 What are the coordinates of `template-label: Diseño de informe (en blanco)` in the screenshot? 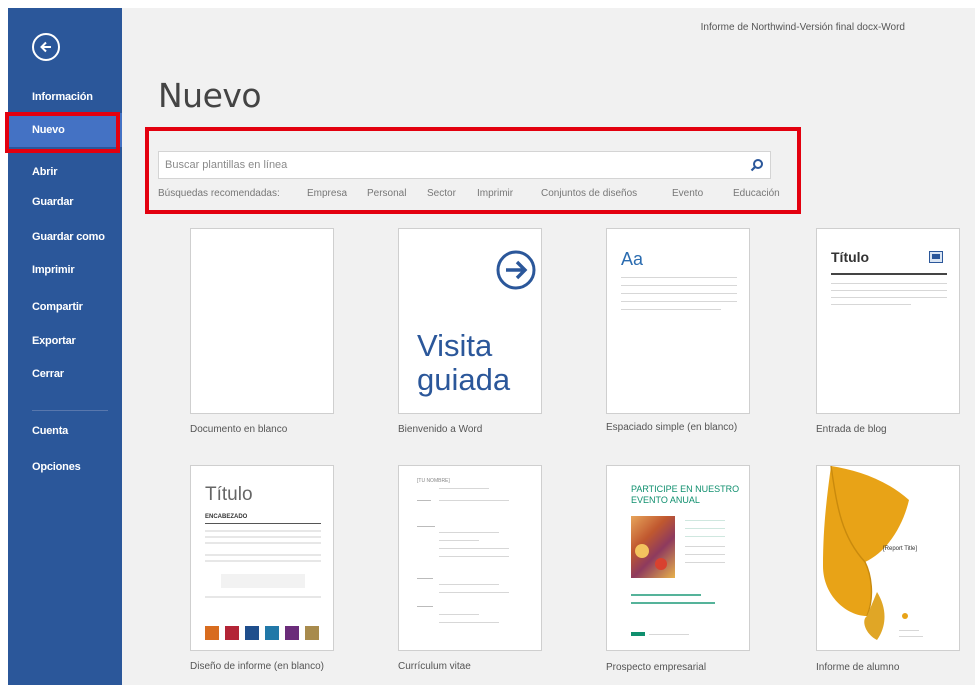 It's located at (257, 666).